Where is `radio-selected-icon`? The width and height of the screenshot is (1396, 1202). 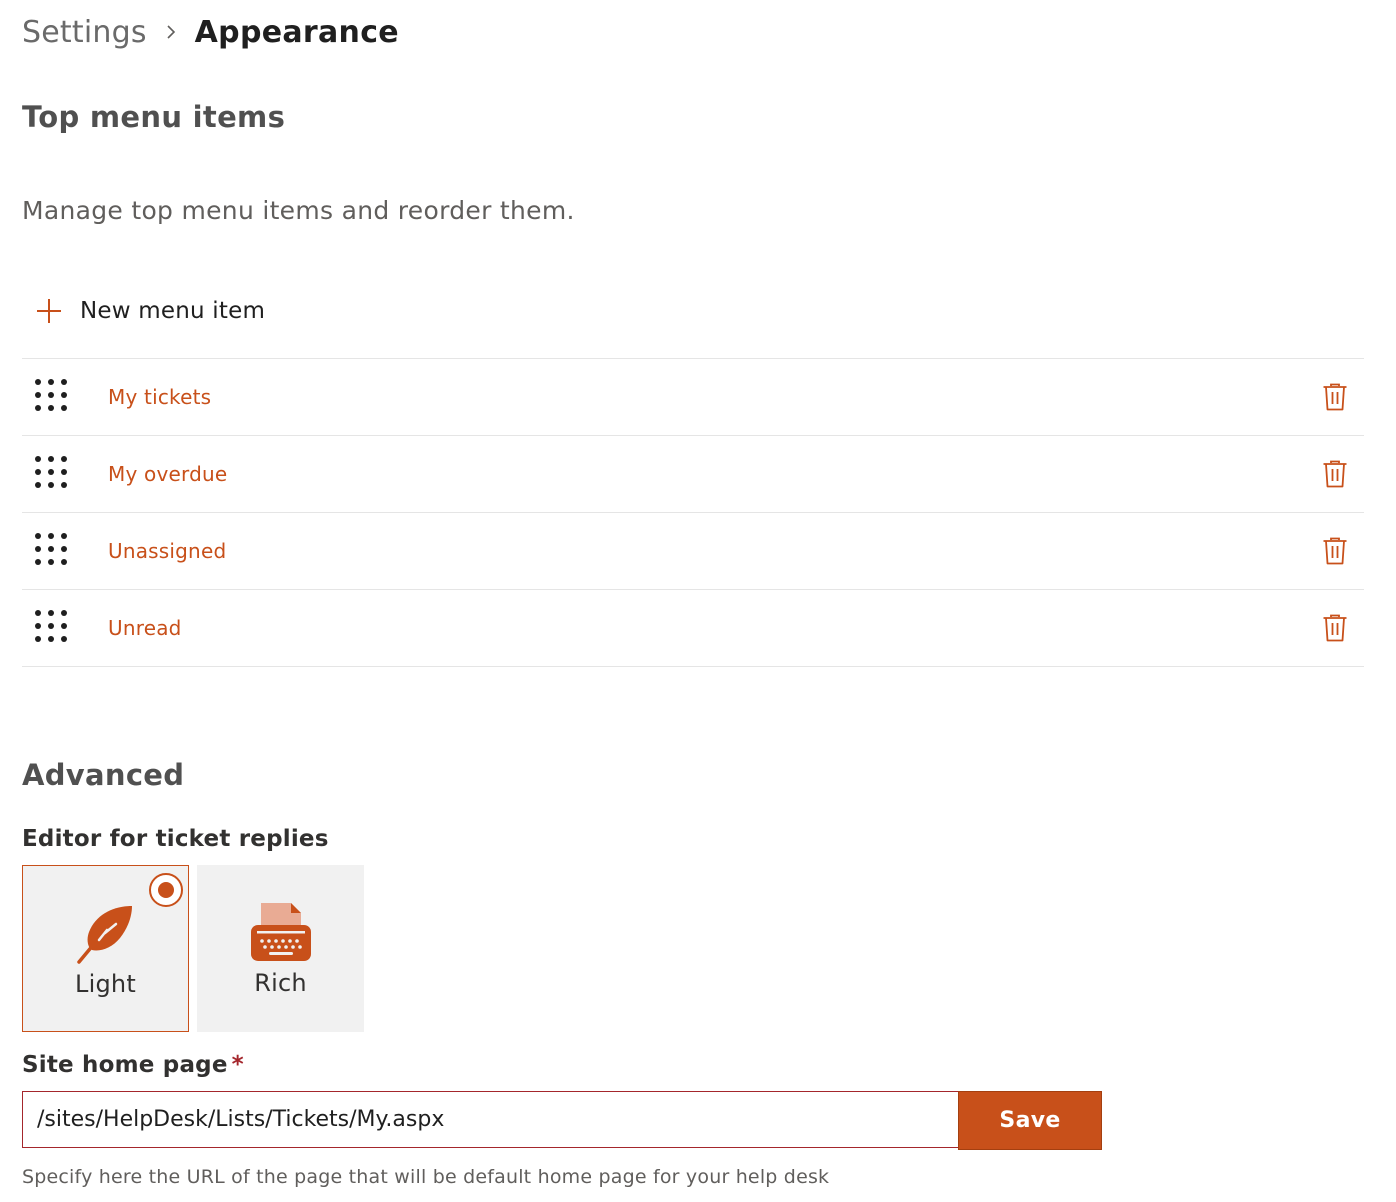 radio-selected-icon is located at coordinates (166, 890).